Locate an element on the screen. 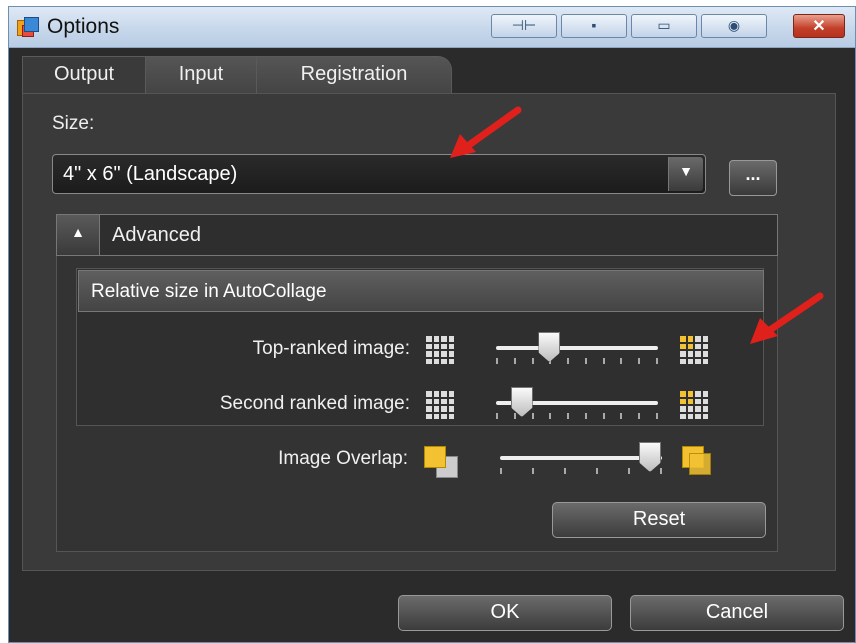  minimize-icon: ▪ is located at coordinates (594, 25).